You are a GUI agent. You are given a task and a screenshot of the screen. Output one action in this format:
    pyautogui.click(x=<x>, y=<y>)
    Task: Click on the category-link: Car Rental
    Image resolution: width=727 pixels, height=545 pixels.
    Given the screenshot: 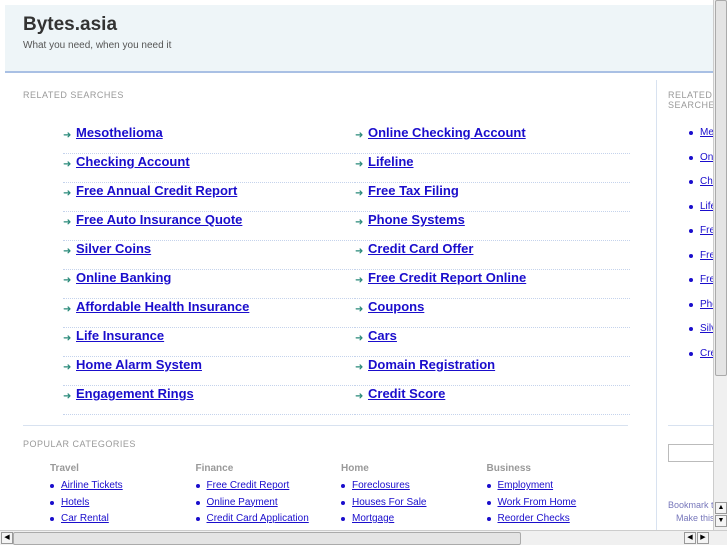 What is the action you would take?
    pyautogui.click(x=85, y=518)
    